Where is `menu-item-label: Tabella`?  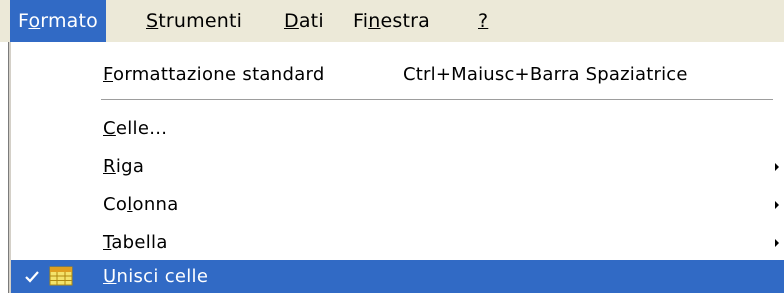 menu-item-label: Tabella is located at coordinates (135, 242).